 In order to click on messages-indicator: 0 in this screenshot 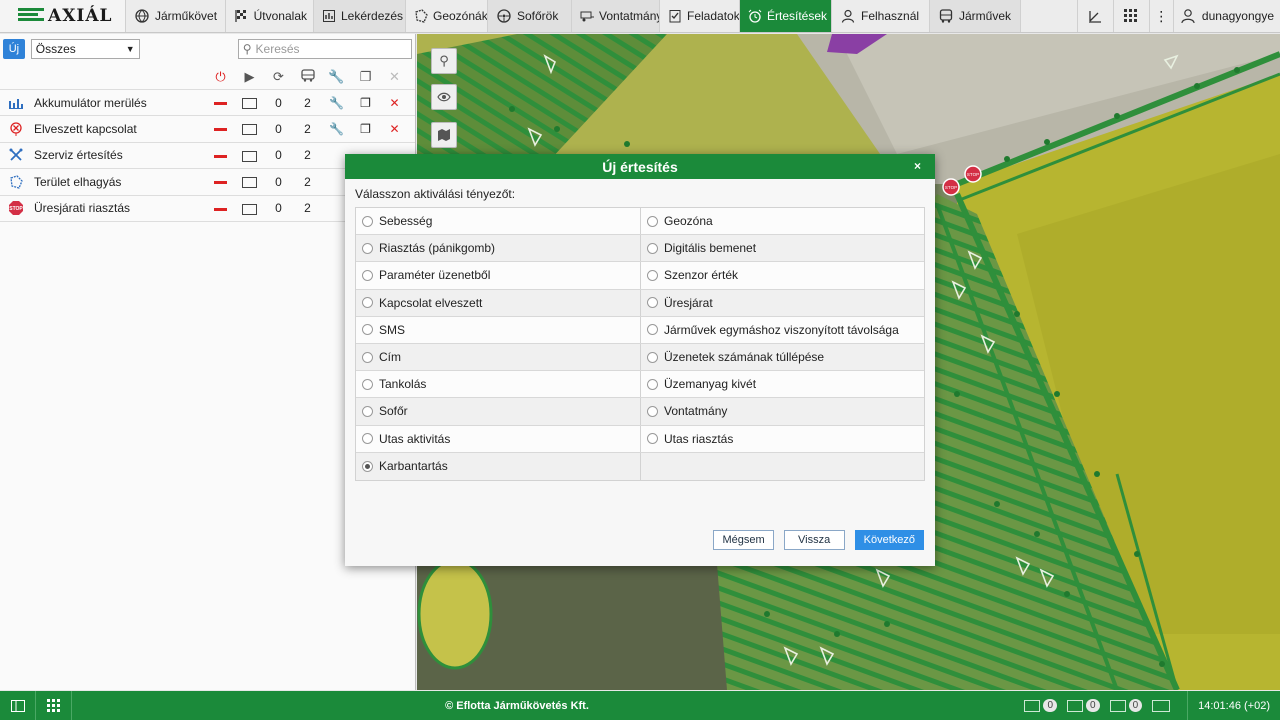, I will do `click(1040, 705)`.